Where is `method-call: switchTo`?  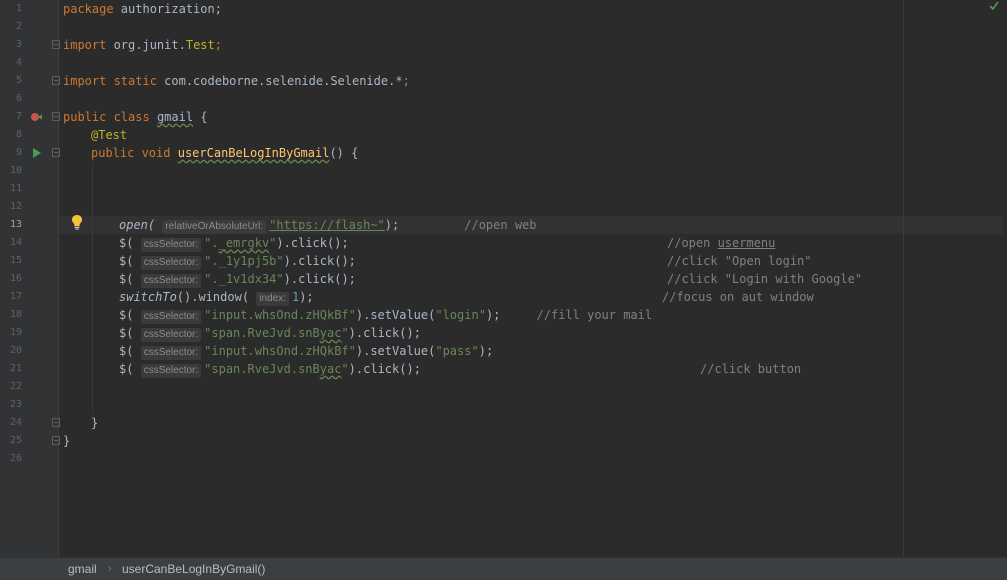 method-call: switchTo is located at coordinates (148, 297).